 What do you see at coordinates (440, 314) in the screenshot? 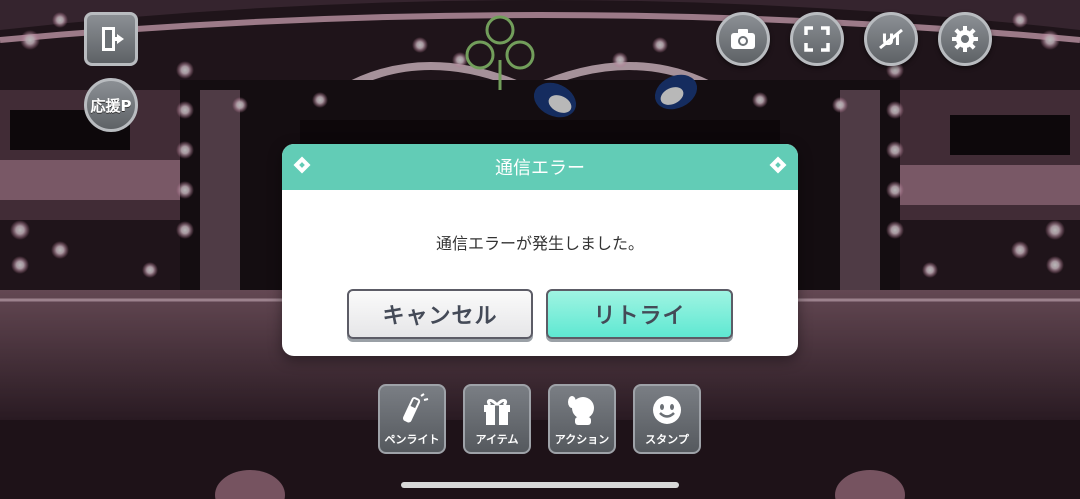
I see `cancel-button: キャンセル` at bounding box center [440, 314].